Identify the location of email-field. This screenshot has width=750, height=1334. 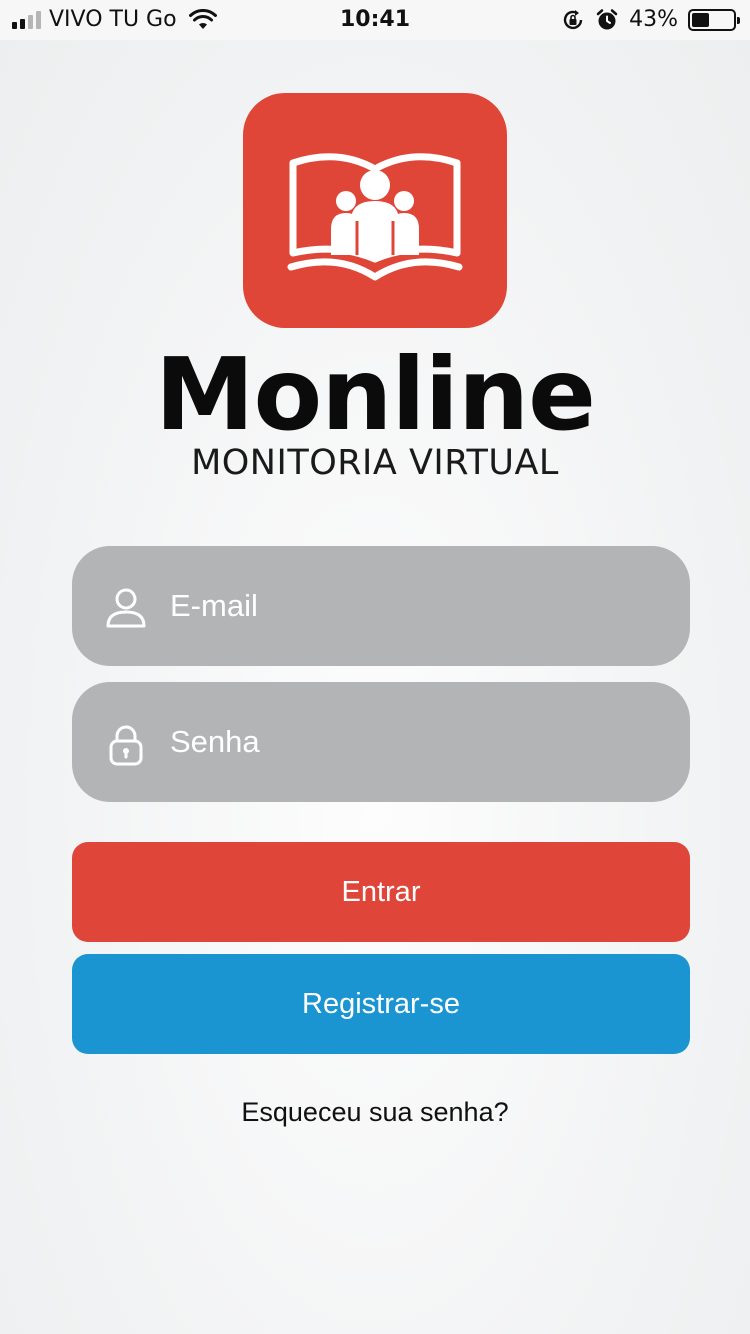
(381, 606).